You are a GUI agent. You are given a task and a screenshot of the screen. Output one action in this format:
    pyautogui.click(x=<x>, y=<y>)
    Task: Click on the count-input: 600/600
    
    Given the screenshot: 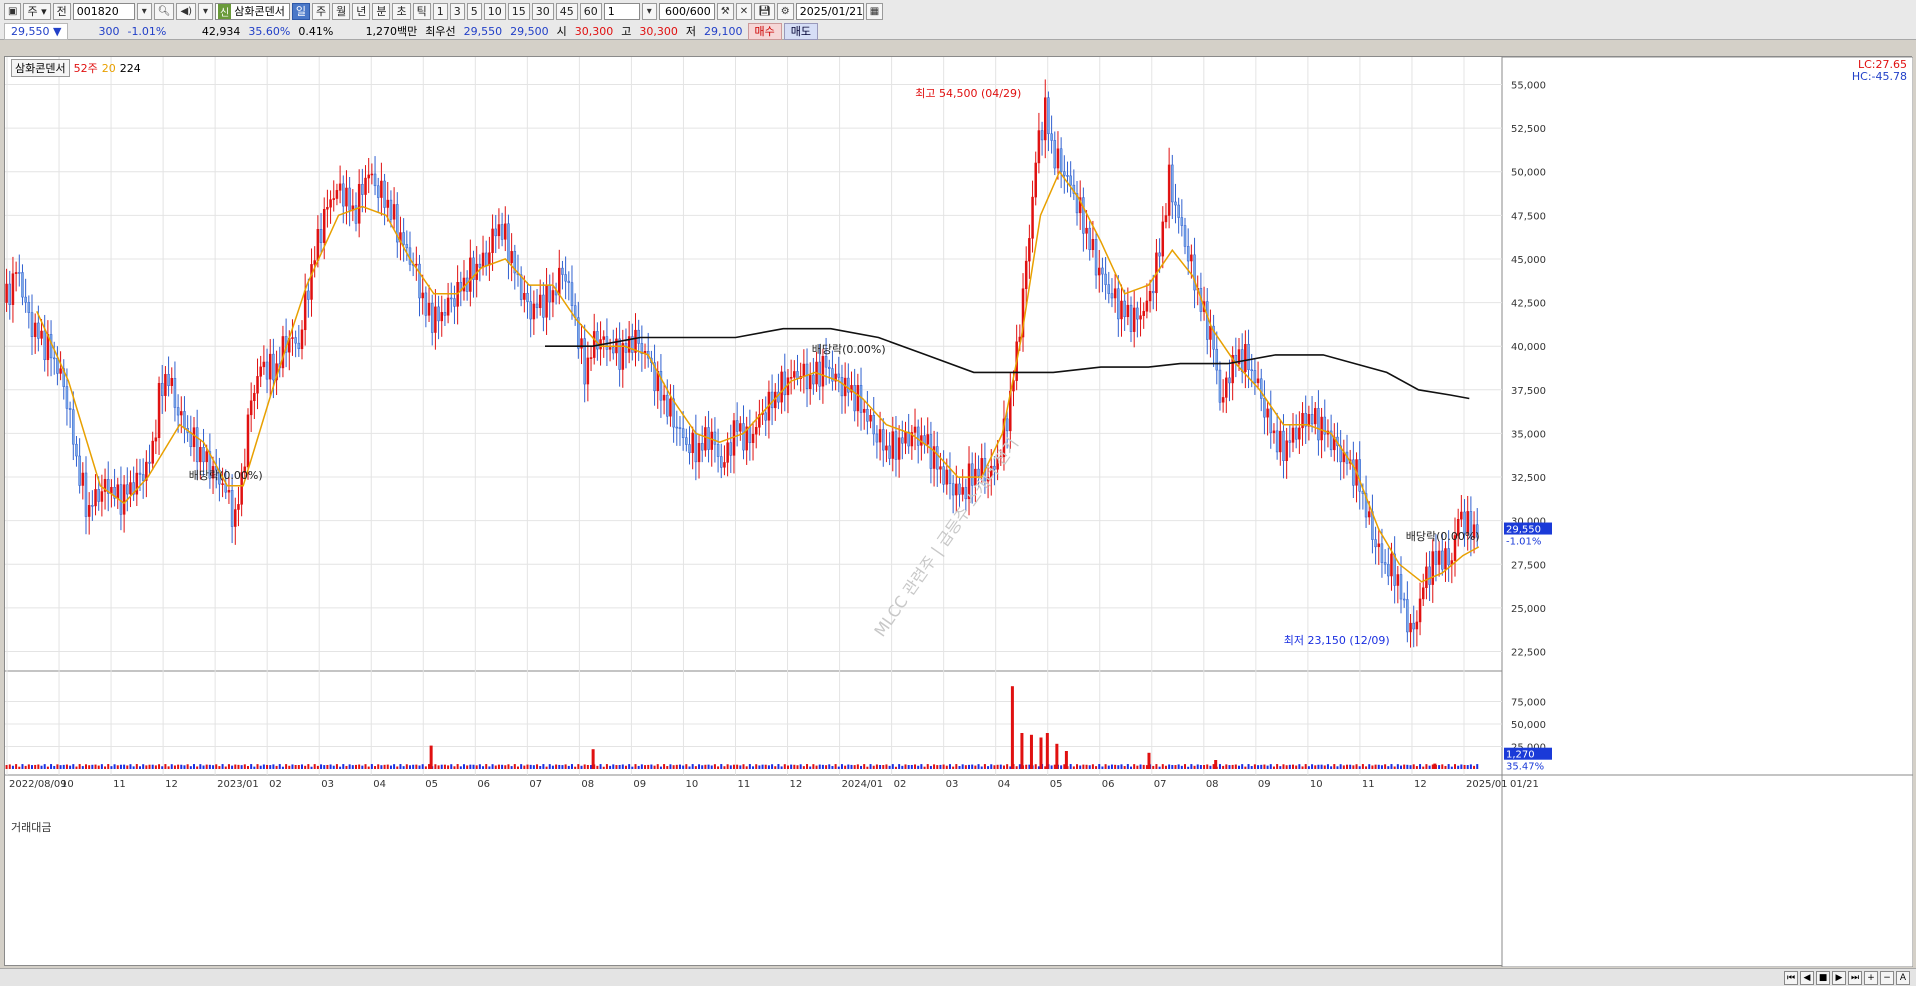 What is the action you would take?
    pyautogui.click(x=686, y=11)
    